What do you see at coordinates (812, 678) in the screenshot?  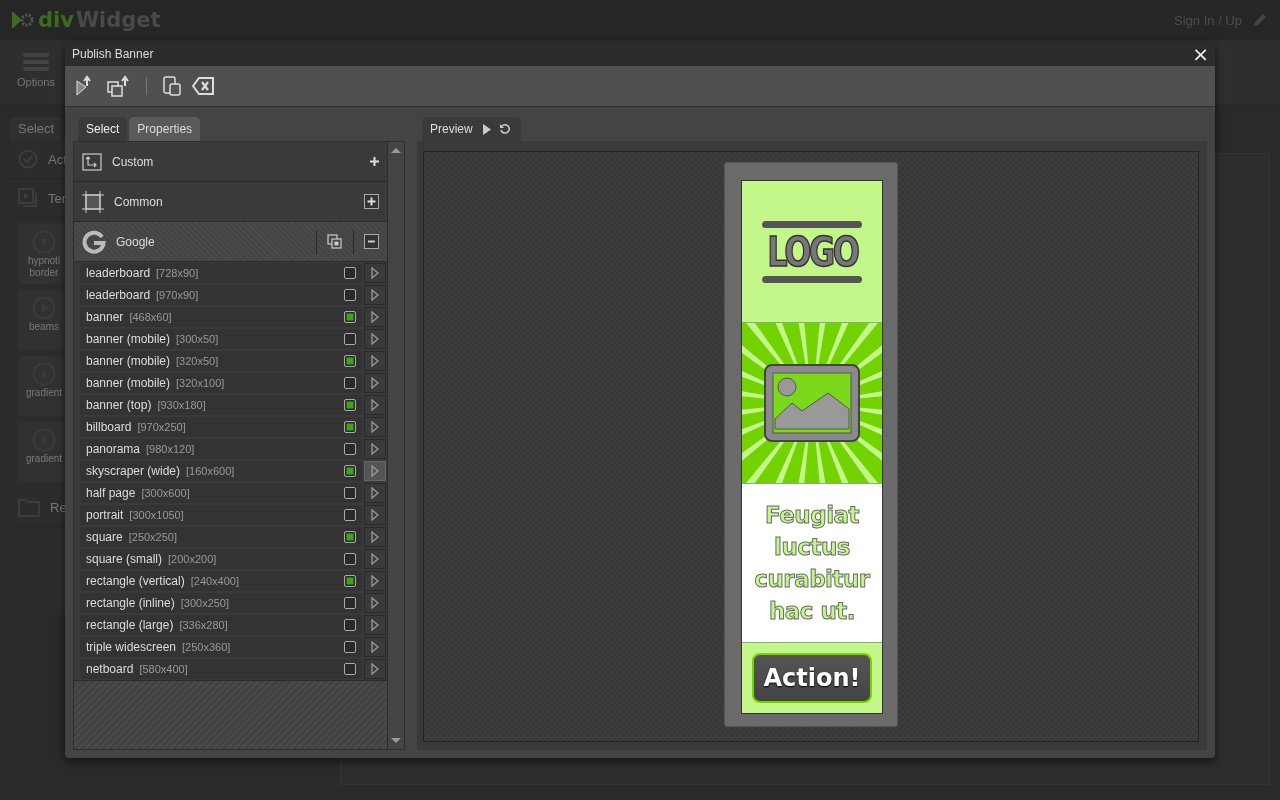 I see `action-button: Action!` at bounding box center [812, 678].